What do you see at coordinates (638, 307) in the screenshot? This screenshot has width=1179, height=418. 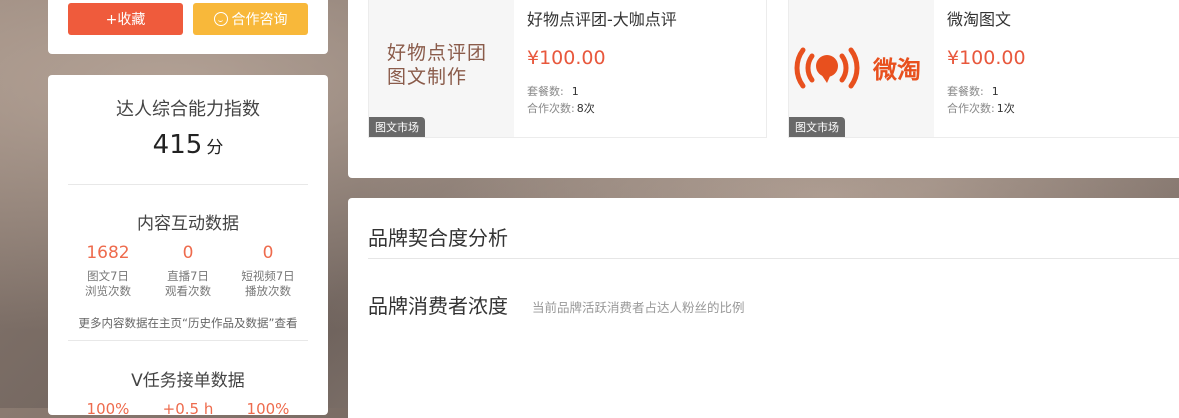 I see `consumer-concentration-desc: 当前品牌活跃消费者占达人粉丝的比例` at bounding box center [638, 307].